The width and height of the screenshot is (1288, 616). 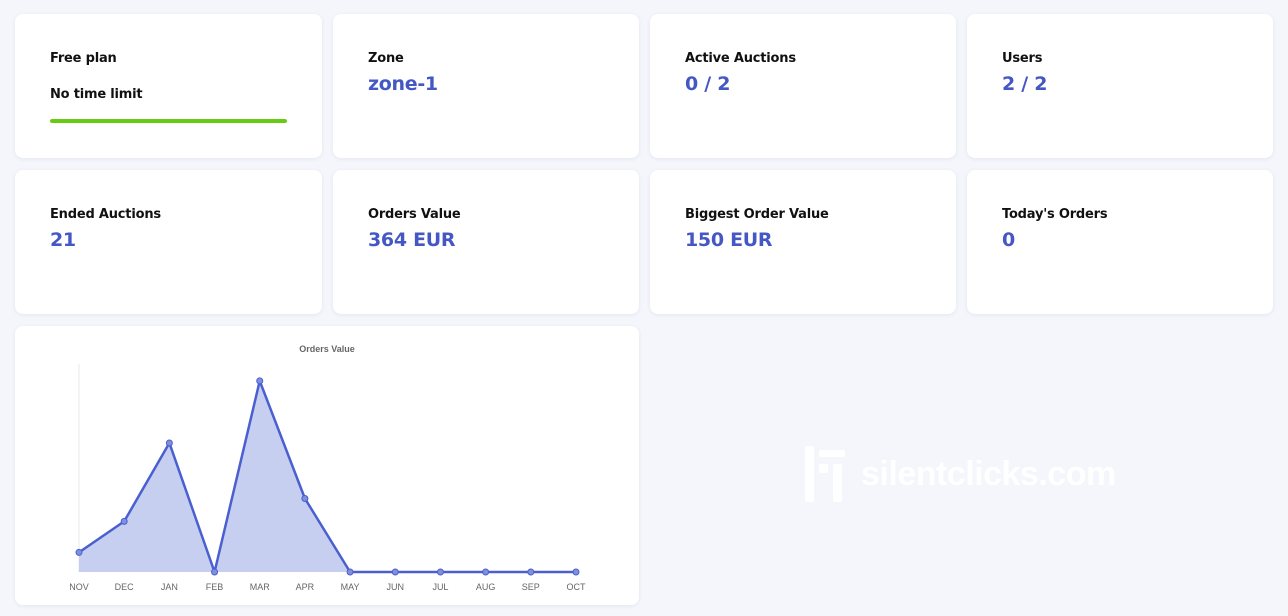 What do you see at coordinates (327, 349) in the screenshot?
I see `chart-title: Orders Value` at bounding box center [327, 349].